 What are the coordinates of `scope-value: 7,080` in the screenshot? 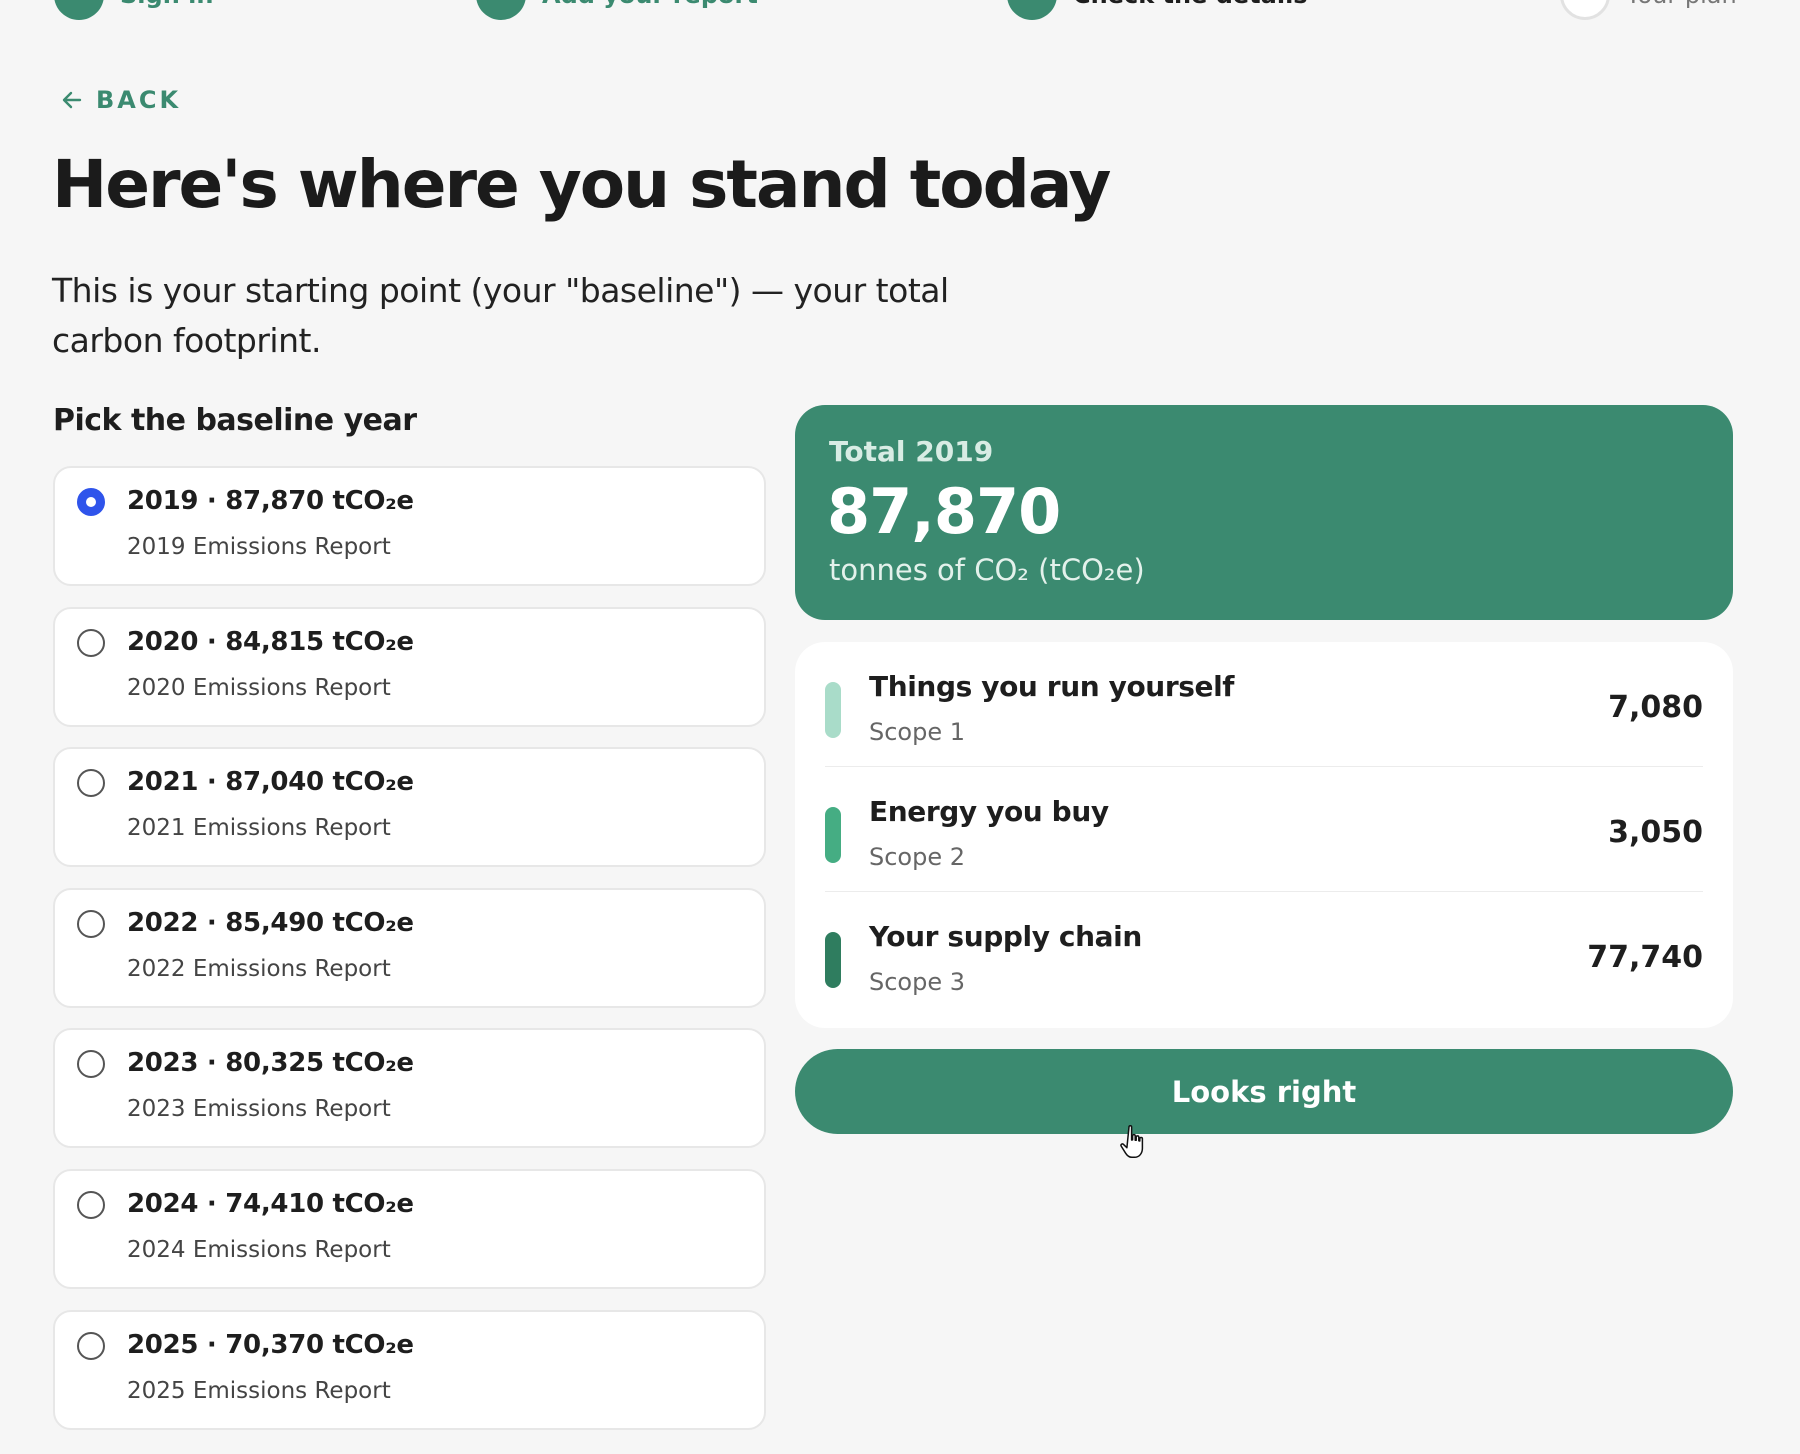 It's located at (1655, 707).